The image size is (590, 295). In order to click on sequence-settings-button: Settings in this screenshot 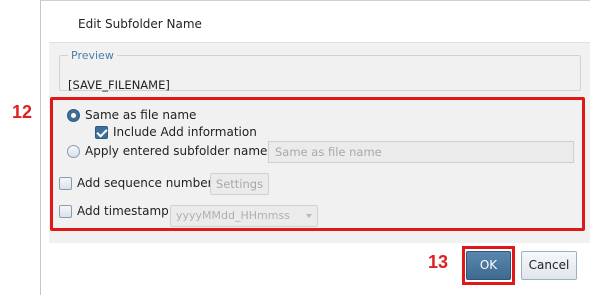, I will do `click(239, 184)`.